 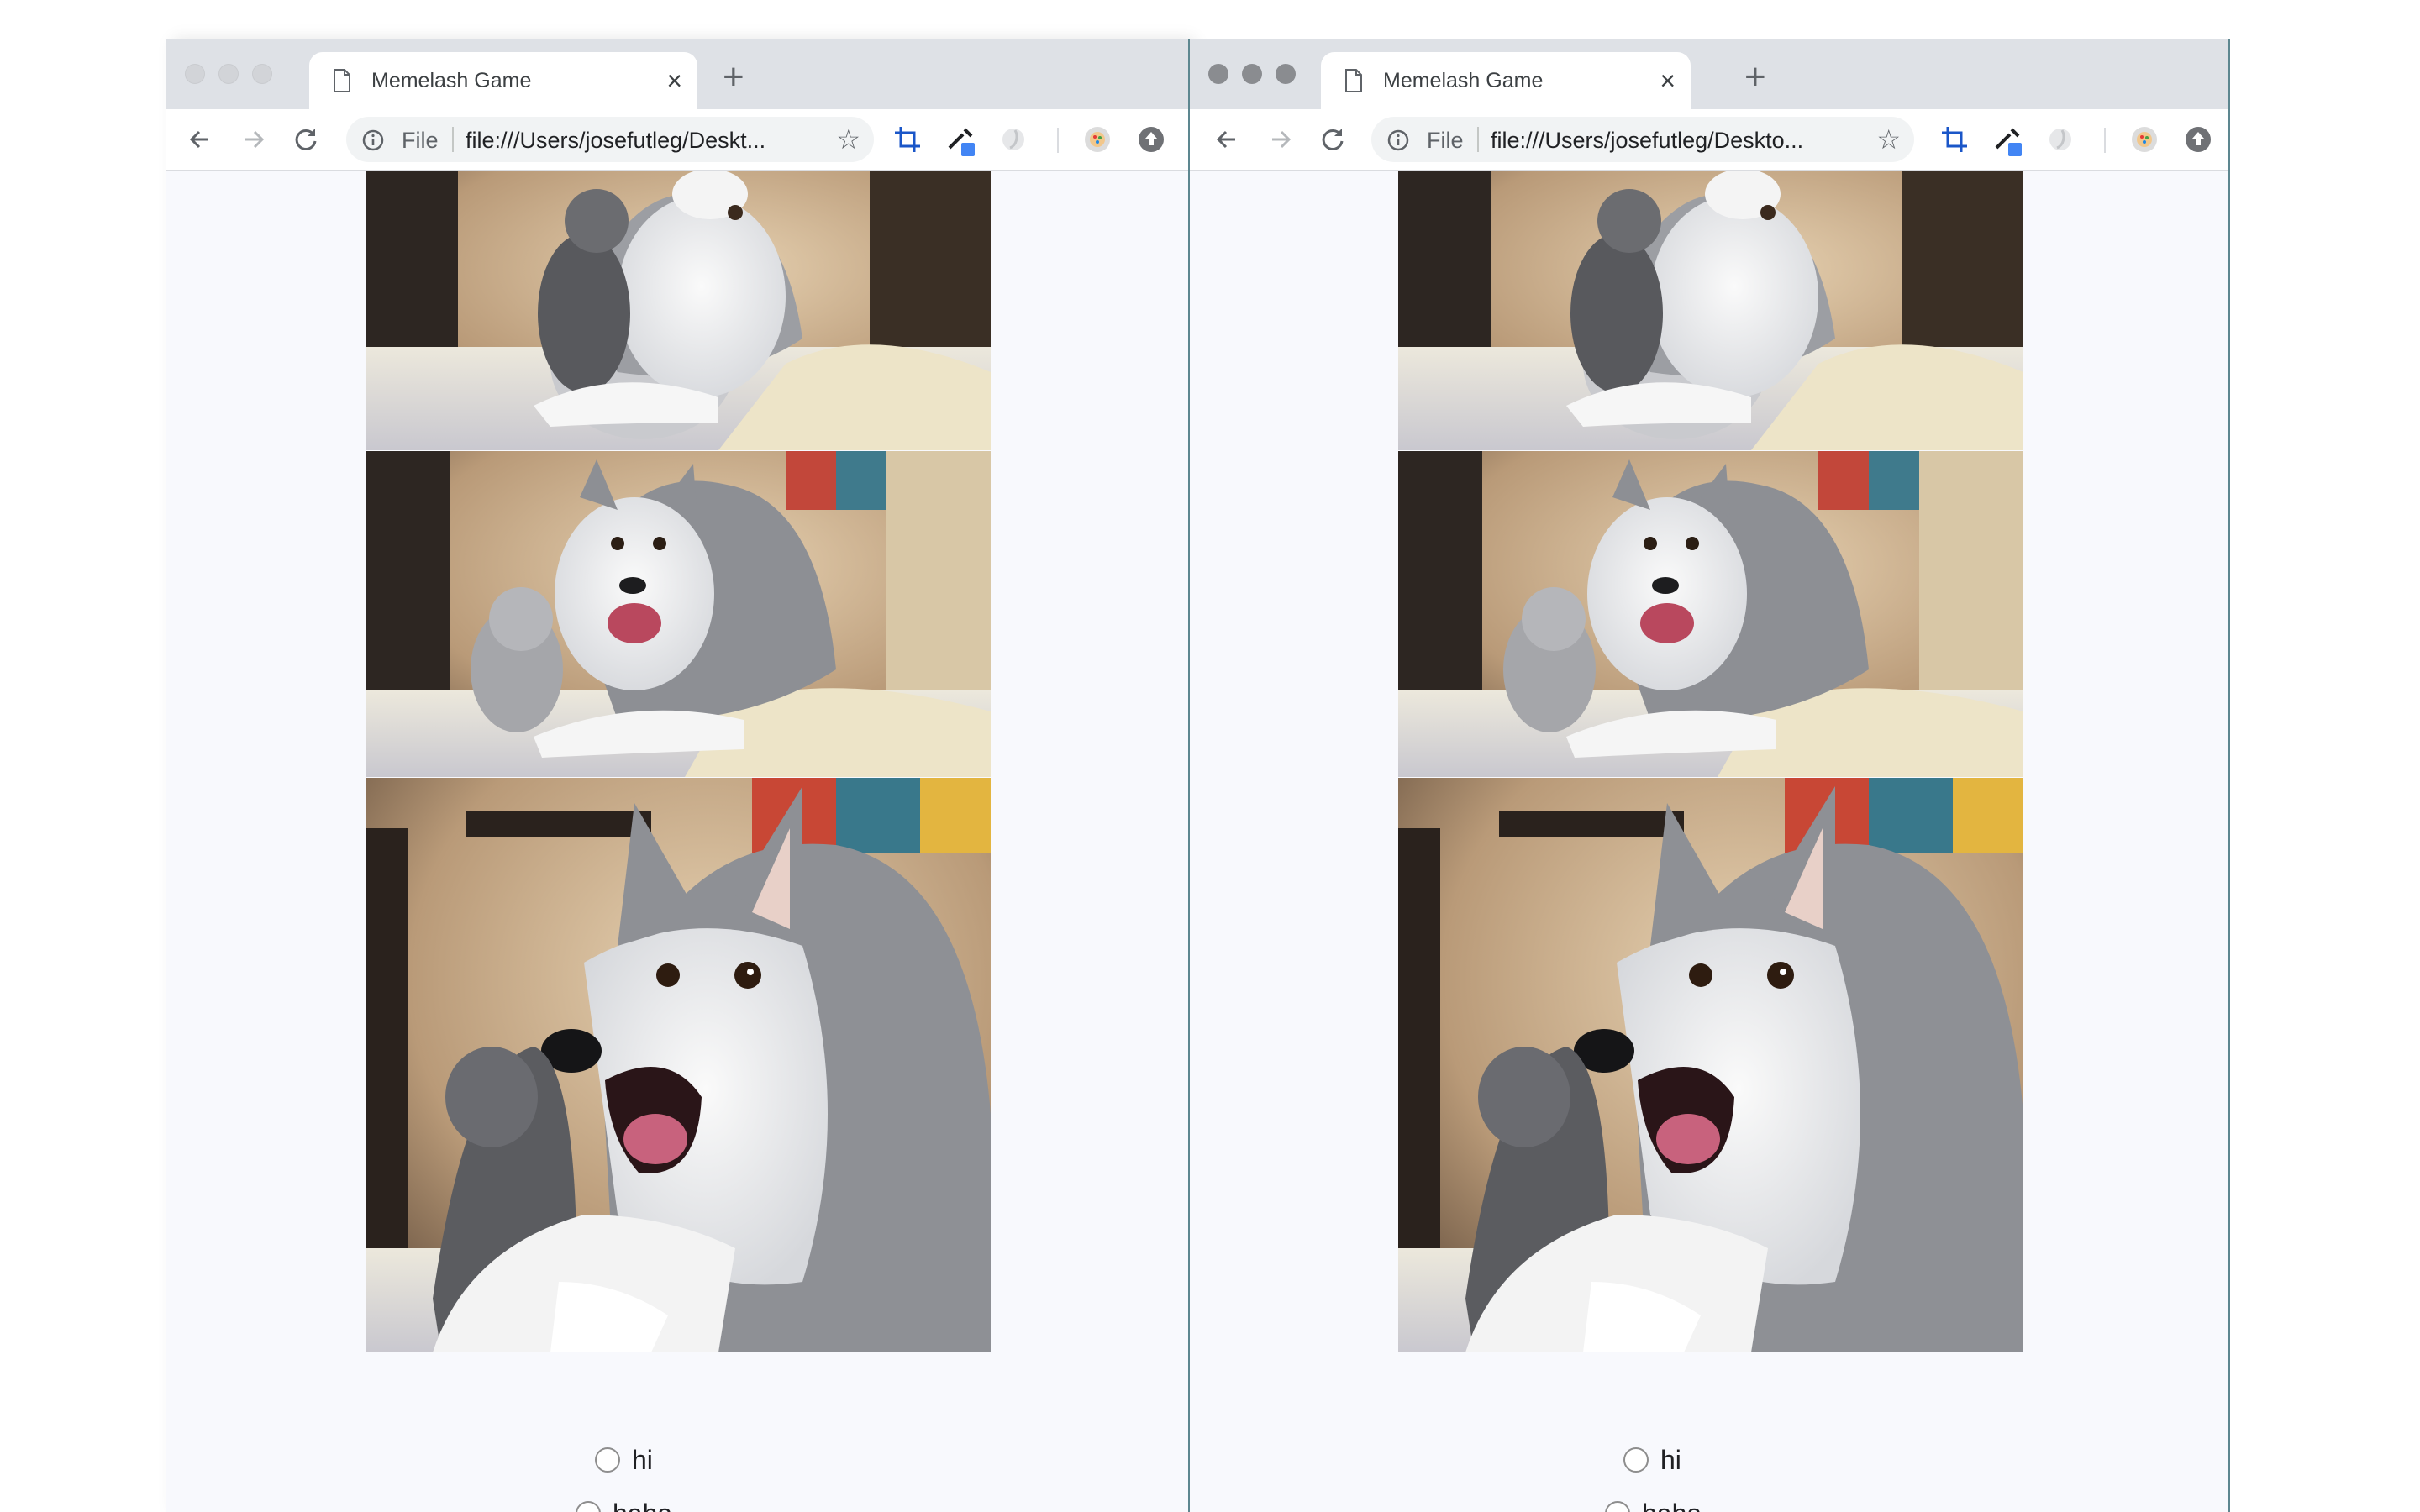 I want to click on browser-toolbar: File file:///Users/josefutleg/Deskt... ☆, so click(x=677, y=140).